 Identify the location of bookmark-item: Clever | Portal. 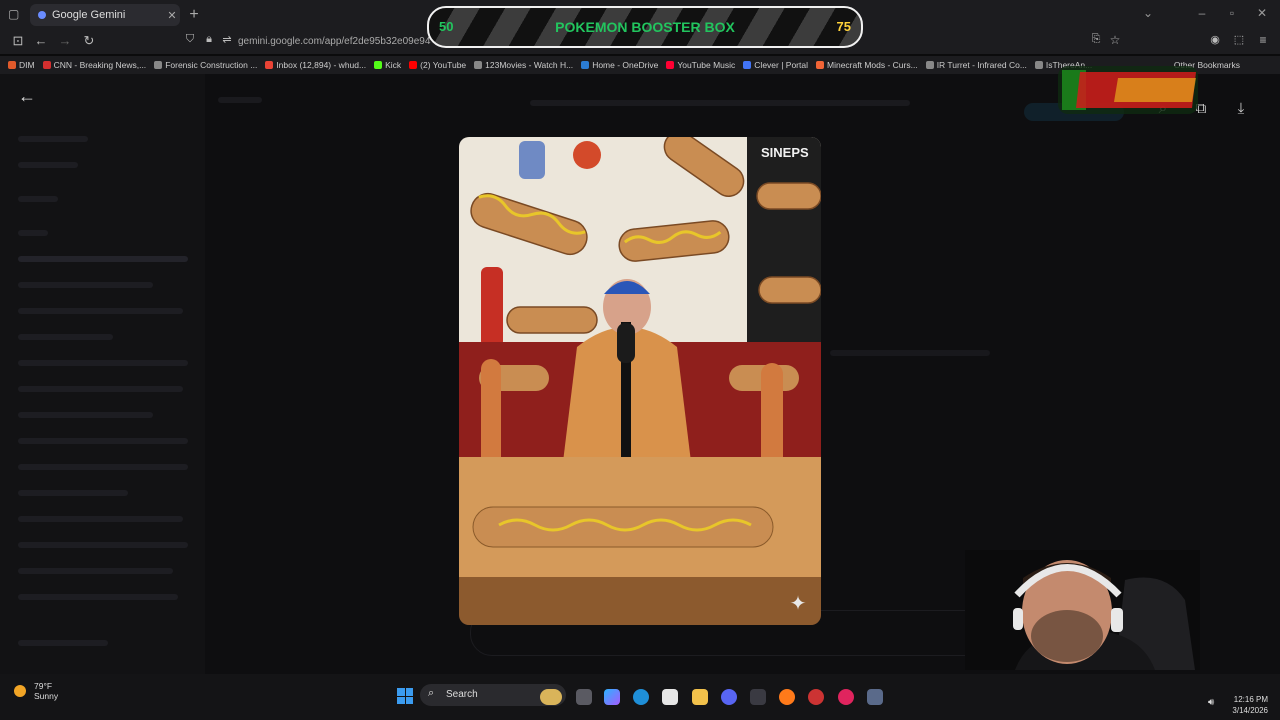
(775, 65).